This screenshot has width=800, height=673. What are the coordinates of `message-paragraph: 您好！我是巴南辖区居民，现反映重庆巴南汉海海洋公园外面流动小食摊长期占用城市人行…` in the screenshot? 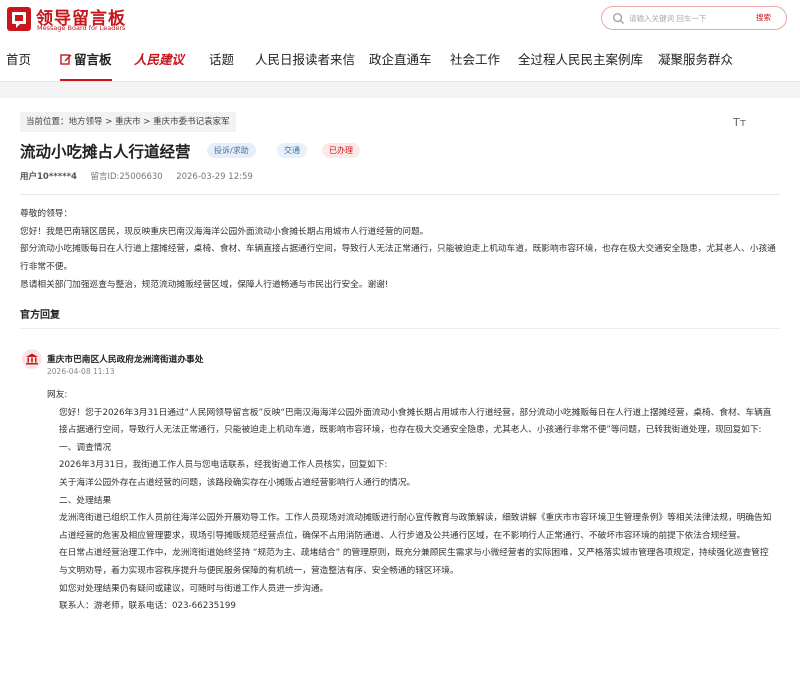 It's located at (224, 231).